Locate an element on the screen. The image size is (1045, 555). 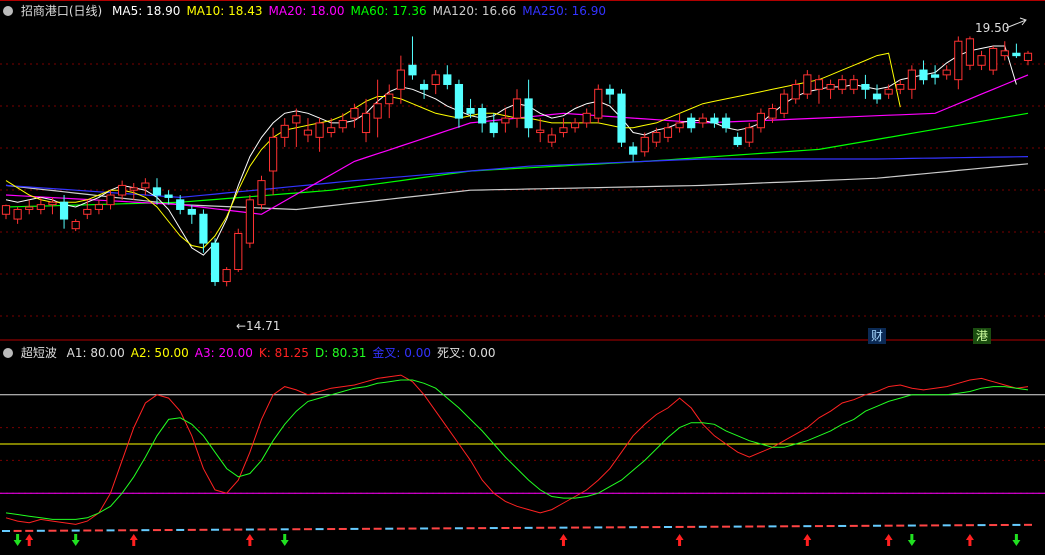
event-tag-finance: 财 is located at coordinates (877, 336).